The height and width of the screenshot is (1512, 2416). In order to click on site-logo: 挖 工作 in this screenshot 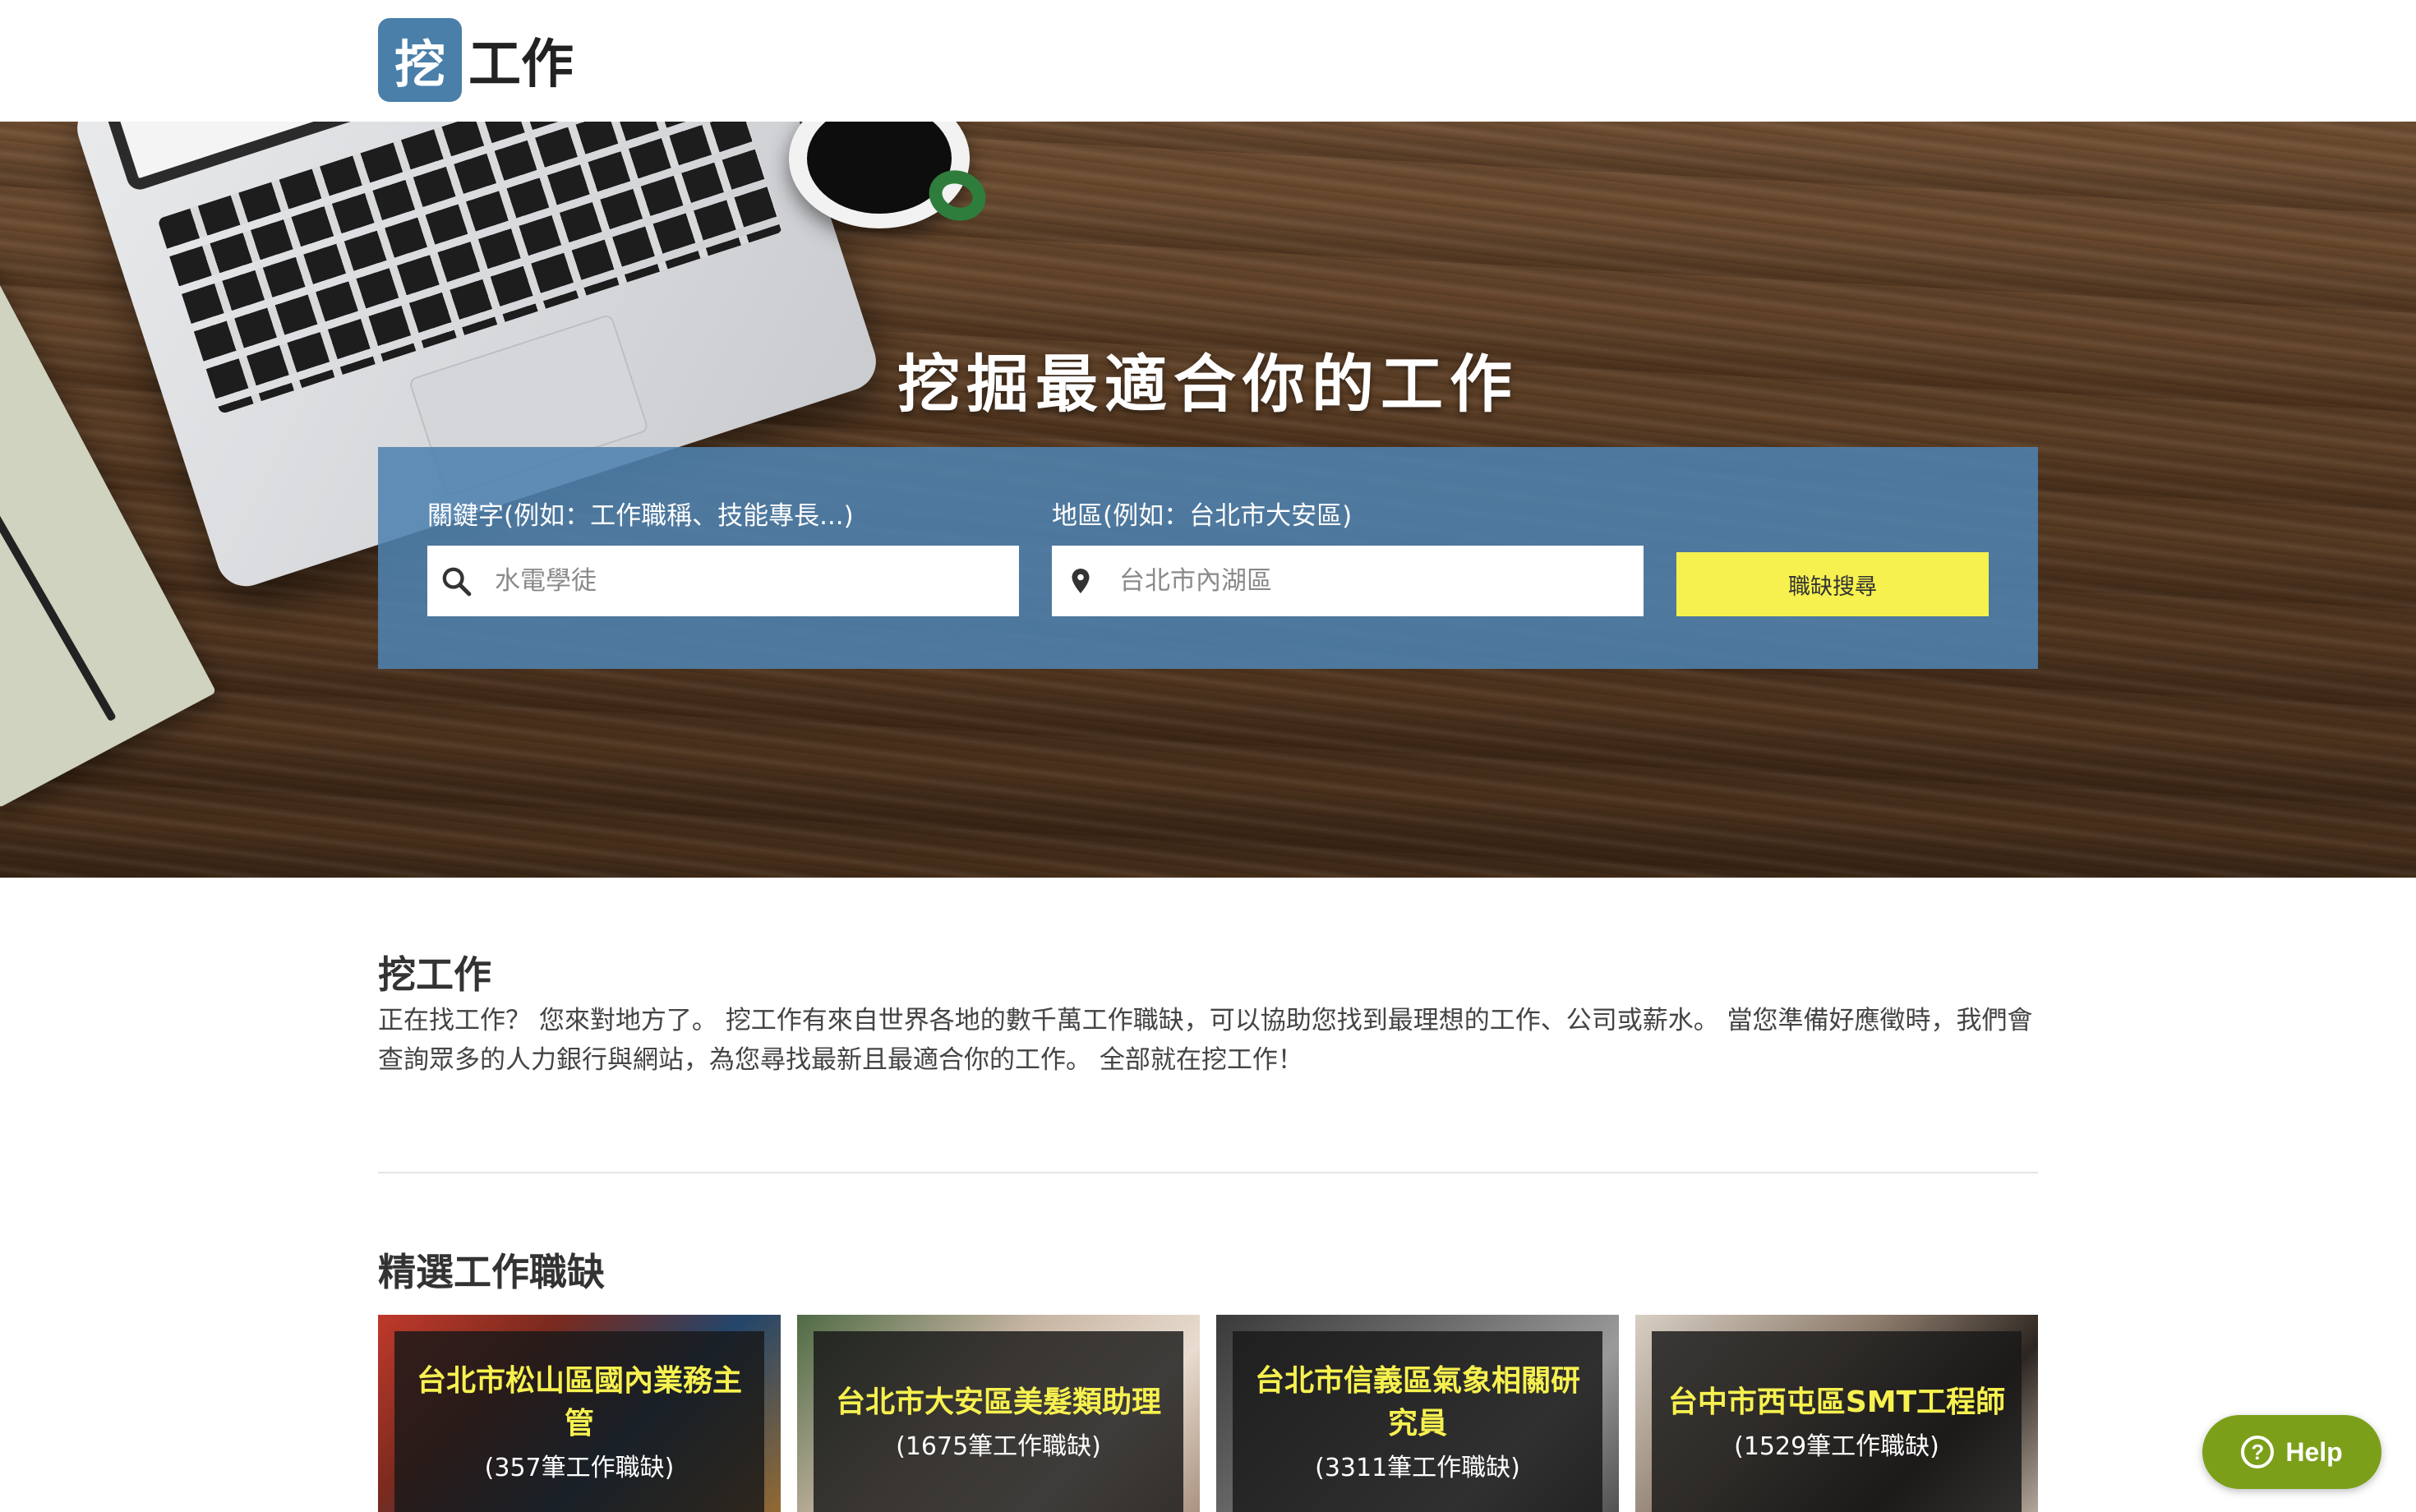, I will do `click(476, 60)`.